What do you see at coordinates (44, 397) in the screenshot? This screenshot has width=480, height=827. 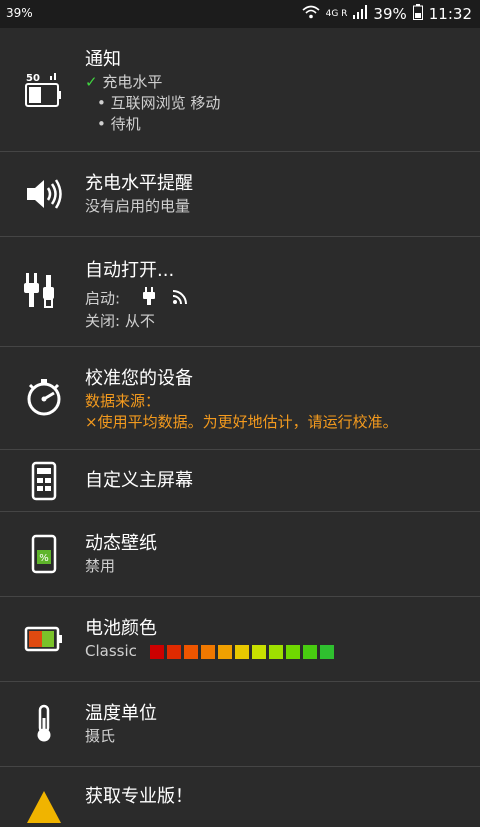 I see `stopwatch-icon` at bounding box center [44, 397].